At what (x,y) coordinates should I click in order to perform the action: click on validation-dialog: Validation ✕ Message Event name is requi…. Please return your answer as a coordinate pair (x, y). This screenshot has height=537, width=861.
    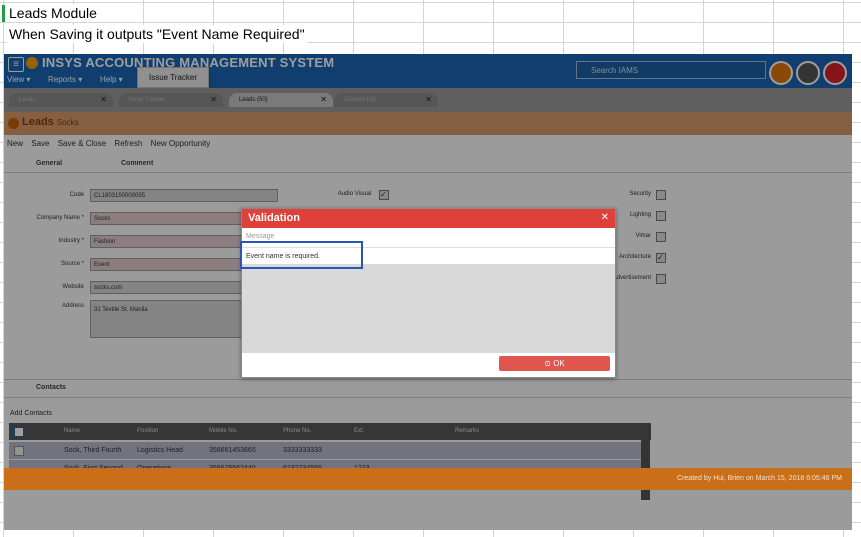
    Looking at the image, I should click on (428, 293).